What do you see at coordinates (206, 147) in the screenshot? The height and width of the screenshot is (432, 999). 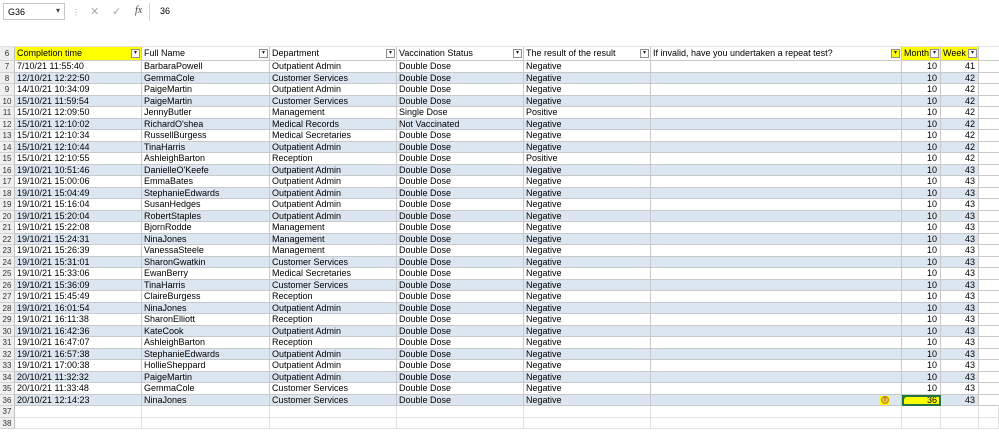 I see `cell-full-name: TinaHarris` at bounding box center [206, 147].